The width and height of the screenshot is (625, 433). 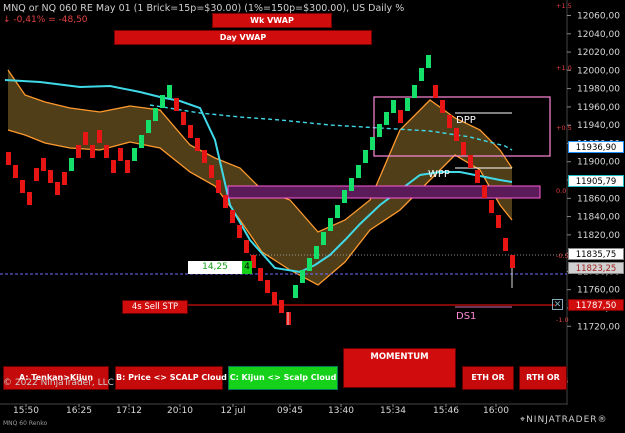 I want to click on price-tick-label: 11820,00, so click(x=598, y=236).